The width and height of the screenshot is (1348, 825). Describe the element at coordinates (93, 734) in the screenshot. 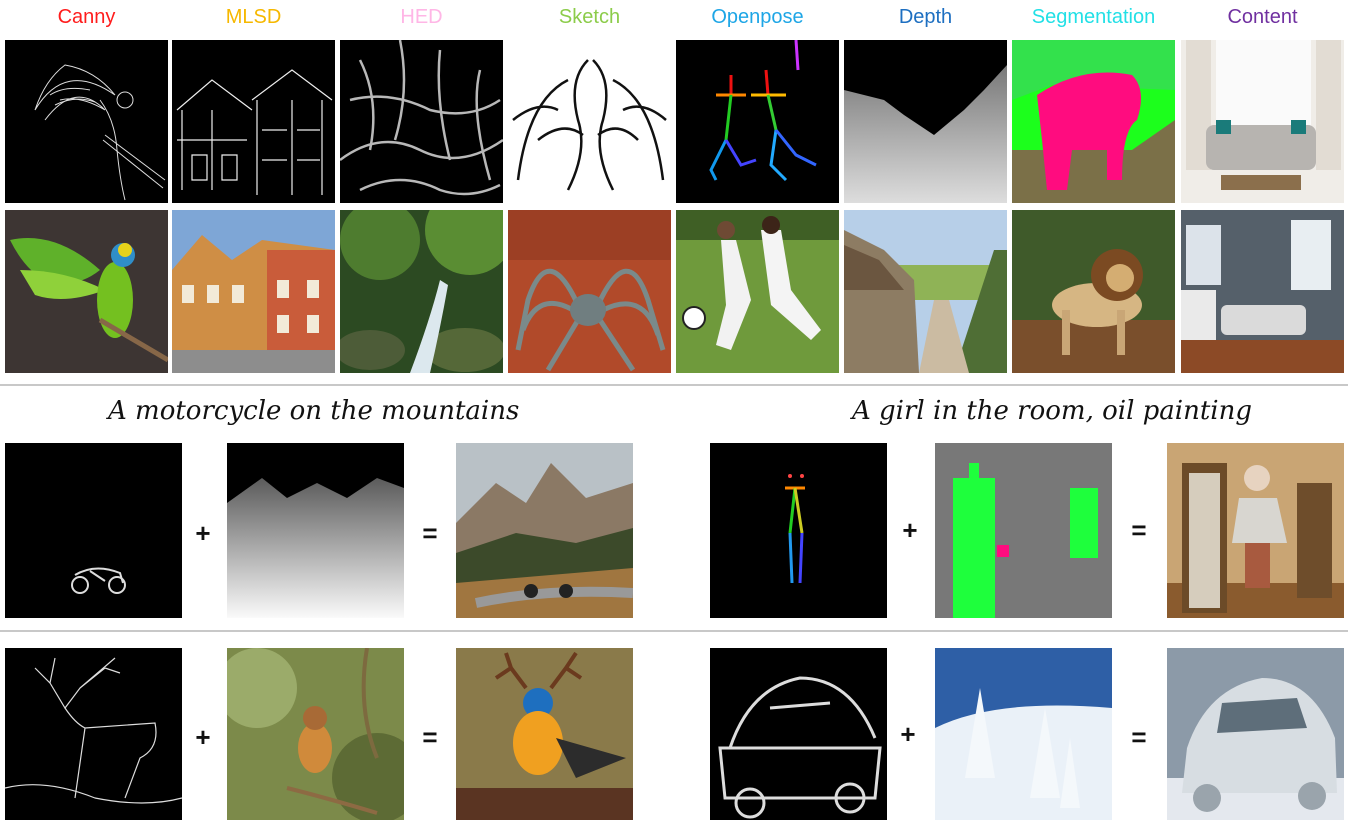

I see `deer-canny-image` at that location.